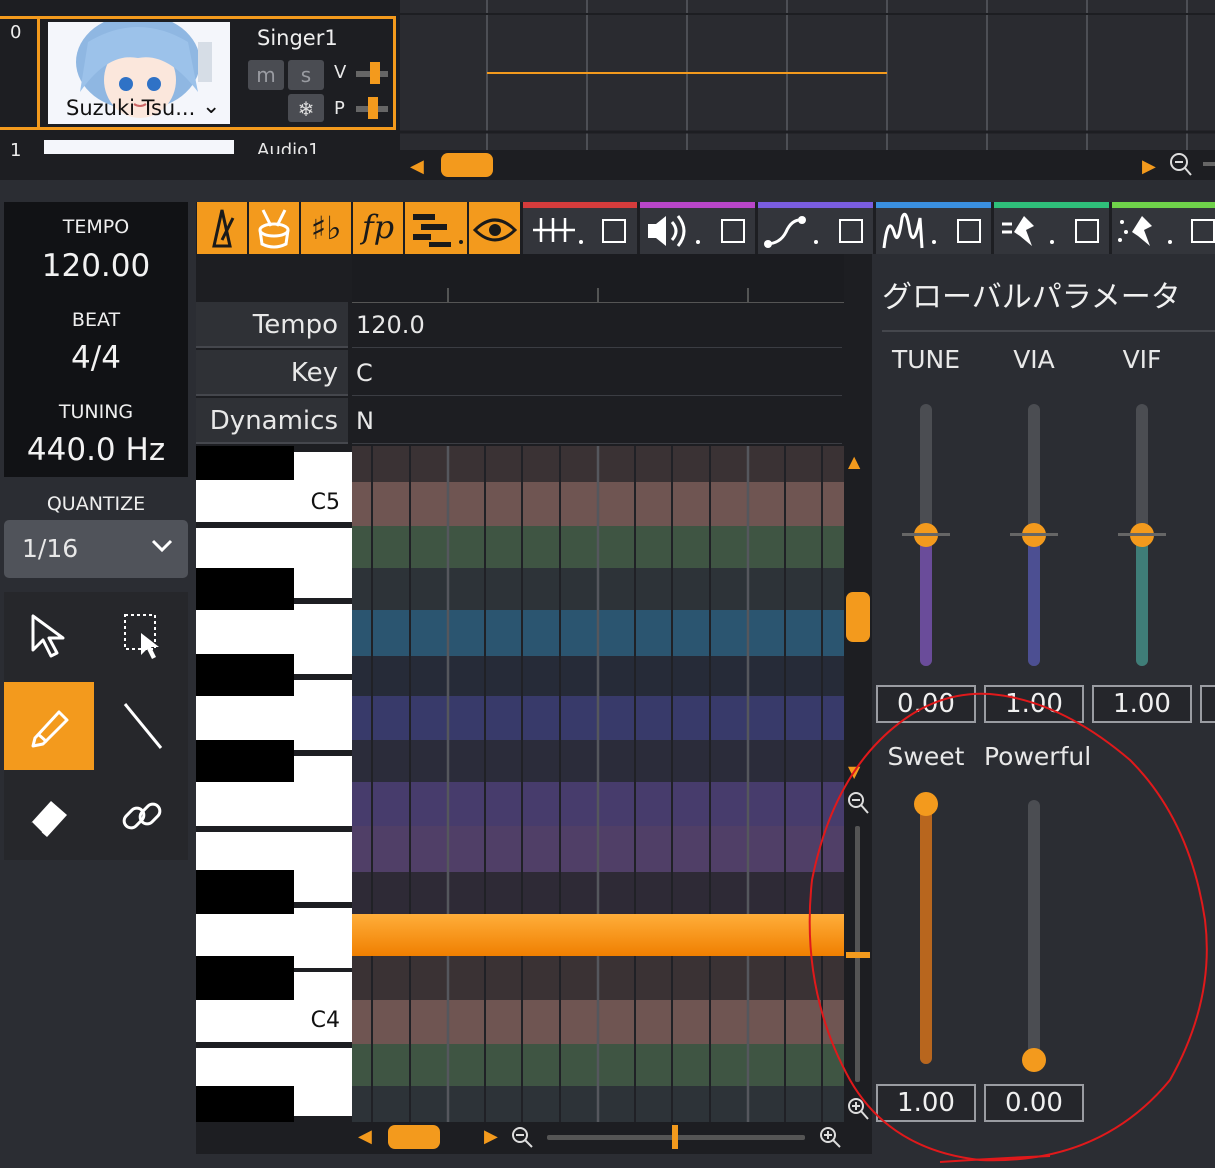 This screenshot has width=1215, height=1168. I want to click on tempo-label: TEMPO, so click(96, 227).